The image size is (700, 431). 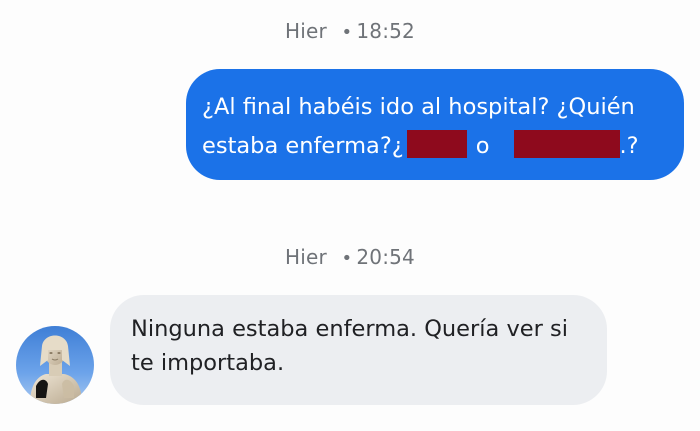 I want to click on outgoing-message-line-2: estaba enferma?¿ o.?, so click(x=438, y=146).